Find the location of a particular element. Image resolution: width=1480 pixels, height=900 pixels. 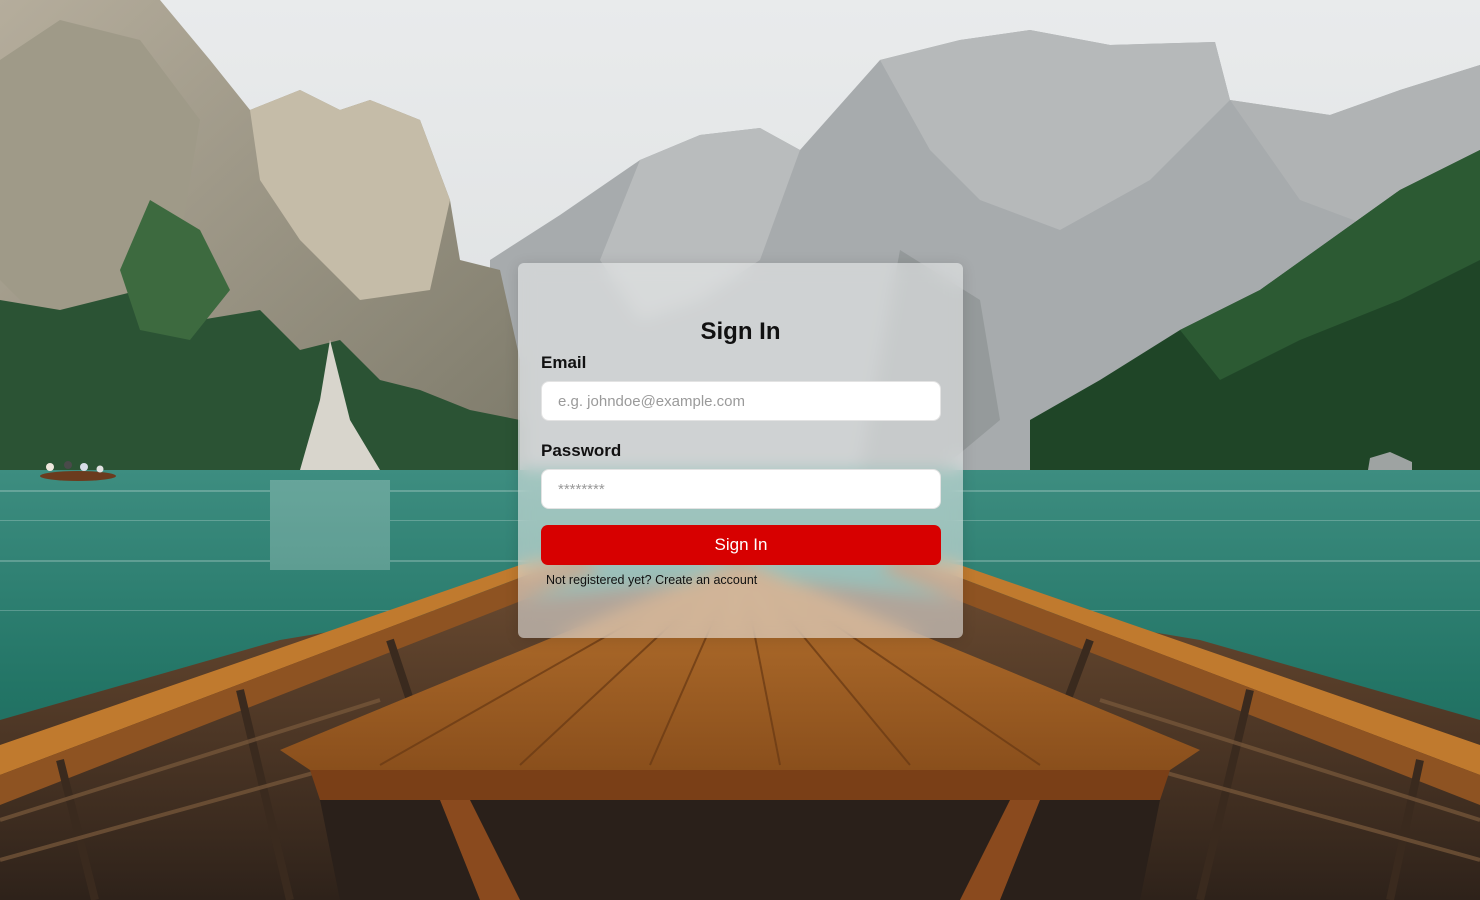

register-prompt-text: Not registered yet? is located at coordinates (599, 580).